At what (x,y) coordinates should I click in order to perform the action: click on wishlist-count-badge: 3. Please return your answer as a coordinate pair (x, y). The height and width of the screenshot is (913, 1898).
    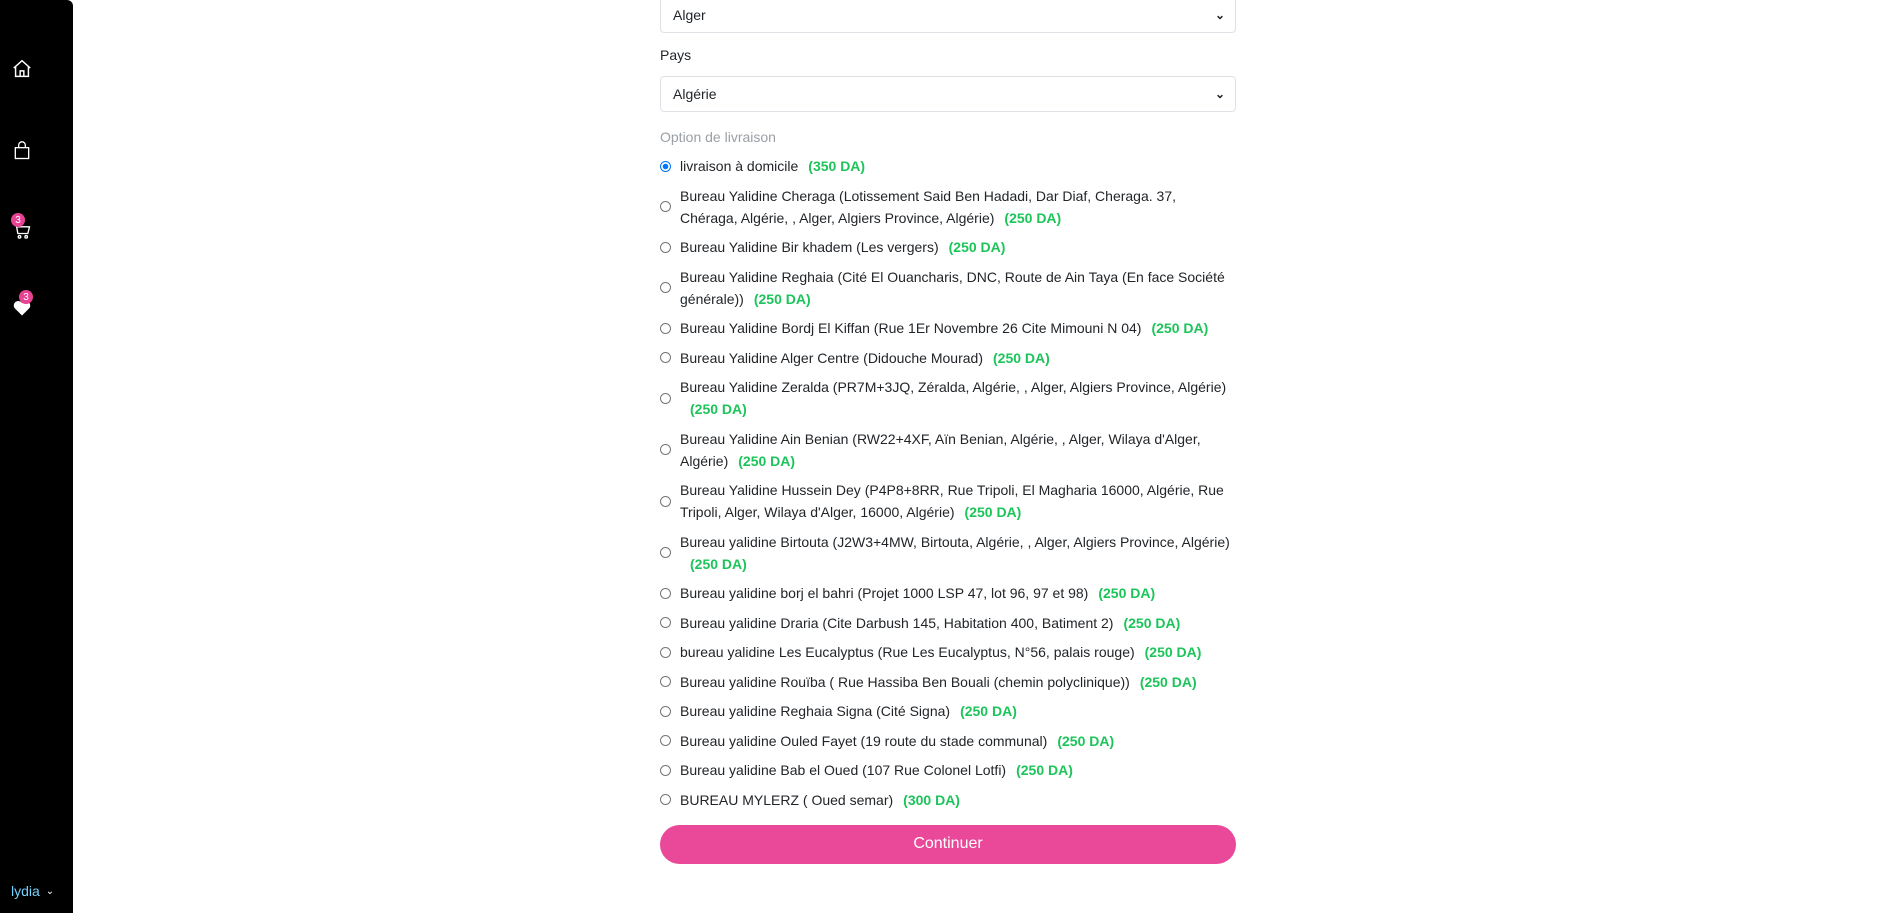
    Looking at the image, I should click on (26, 297).